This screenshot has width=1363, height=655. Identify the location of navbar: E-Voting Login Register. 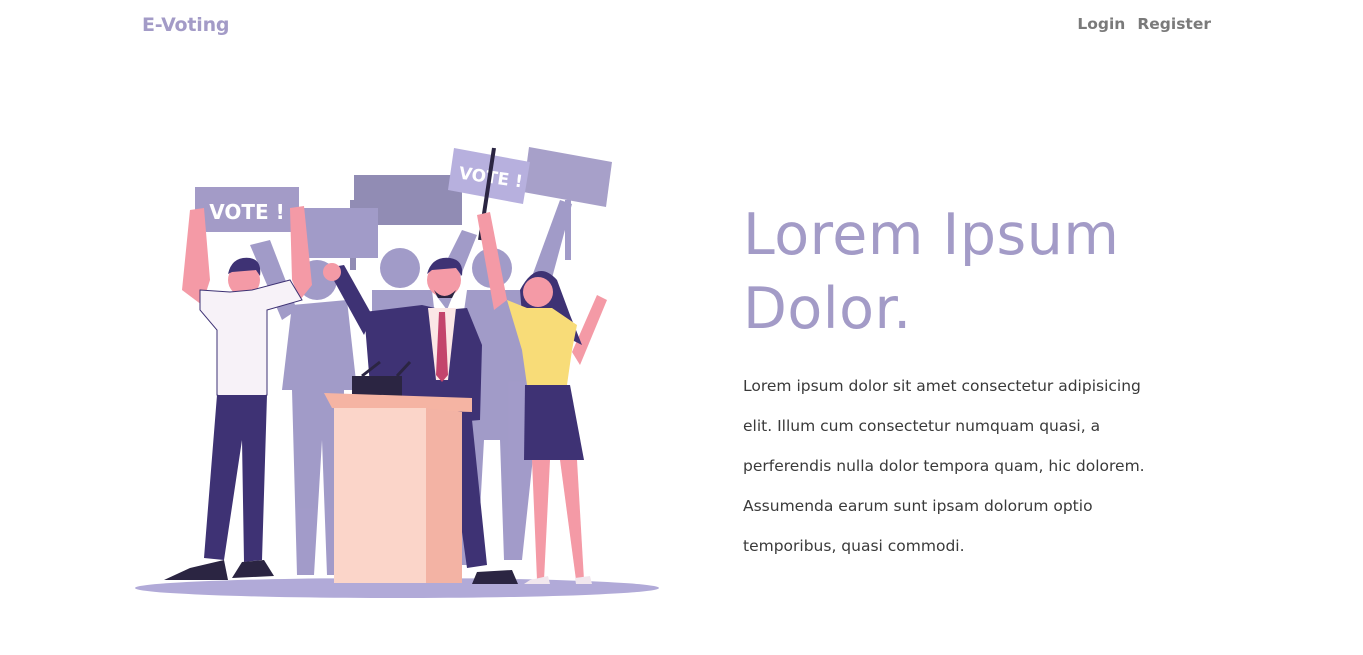
(681, 26).